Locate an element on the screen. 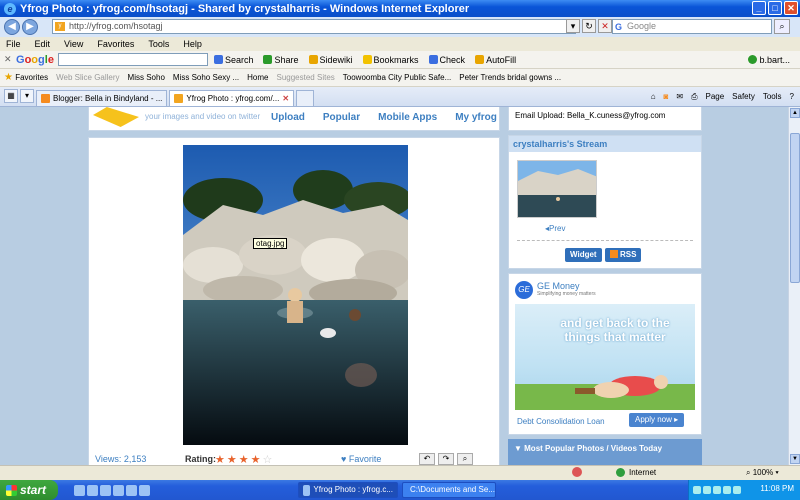 Image resolution: width=800 pixels, height=500 pixels. google-check-button: Check is located at coordinates (446, 60).